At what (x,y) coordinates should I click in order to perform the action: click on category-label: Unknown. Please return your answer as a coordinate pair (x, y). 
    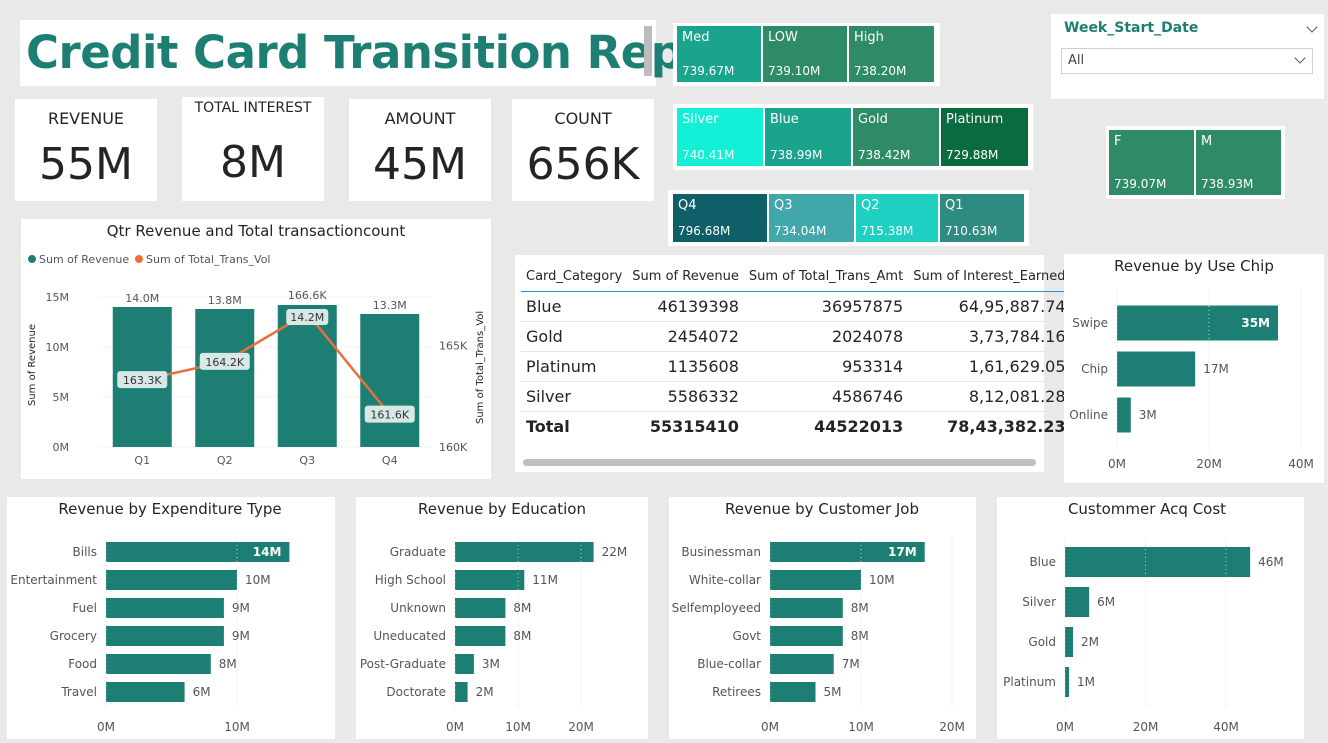
    Looking at the image, I should click on (418, 608).